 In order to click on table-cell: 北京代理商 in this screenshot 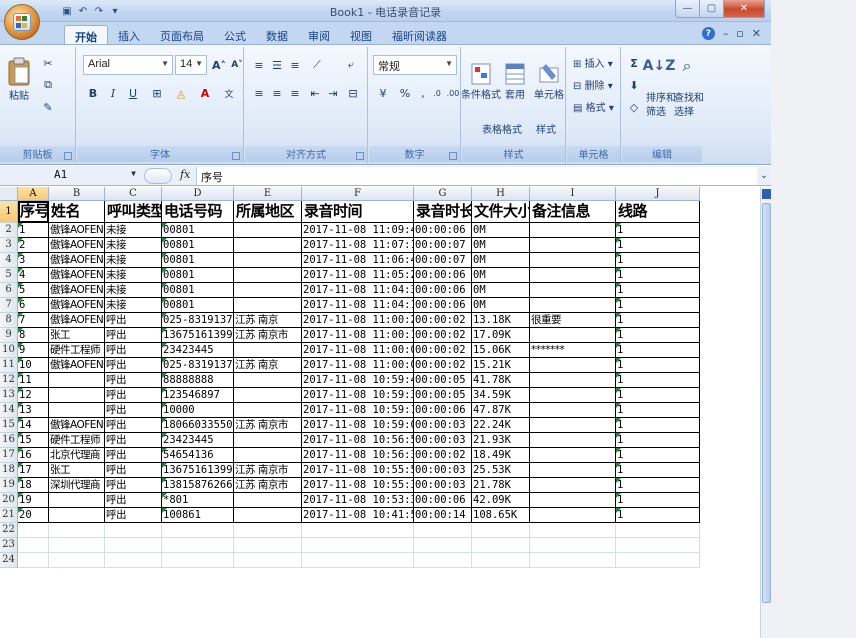, I will do `click(77, 455)`.